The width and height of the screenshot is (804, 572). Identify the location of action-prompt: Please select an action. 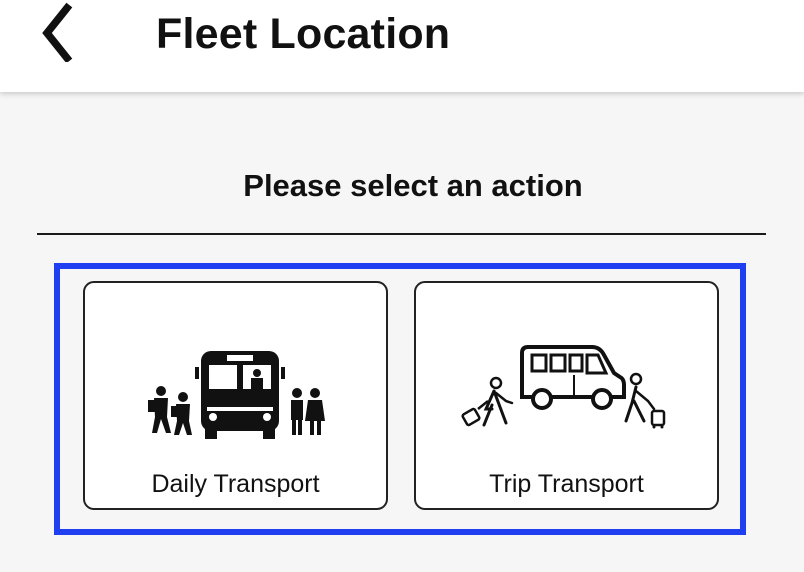
(413, 185).